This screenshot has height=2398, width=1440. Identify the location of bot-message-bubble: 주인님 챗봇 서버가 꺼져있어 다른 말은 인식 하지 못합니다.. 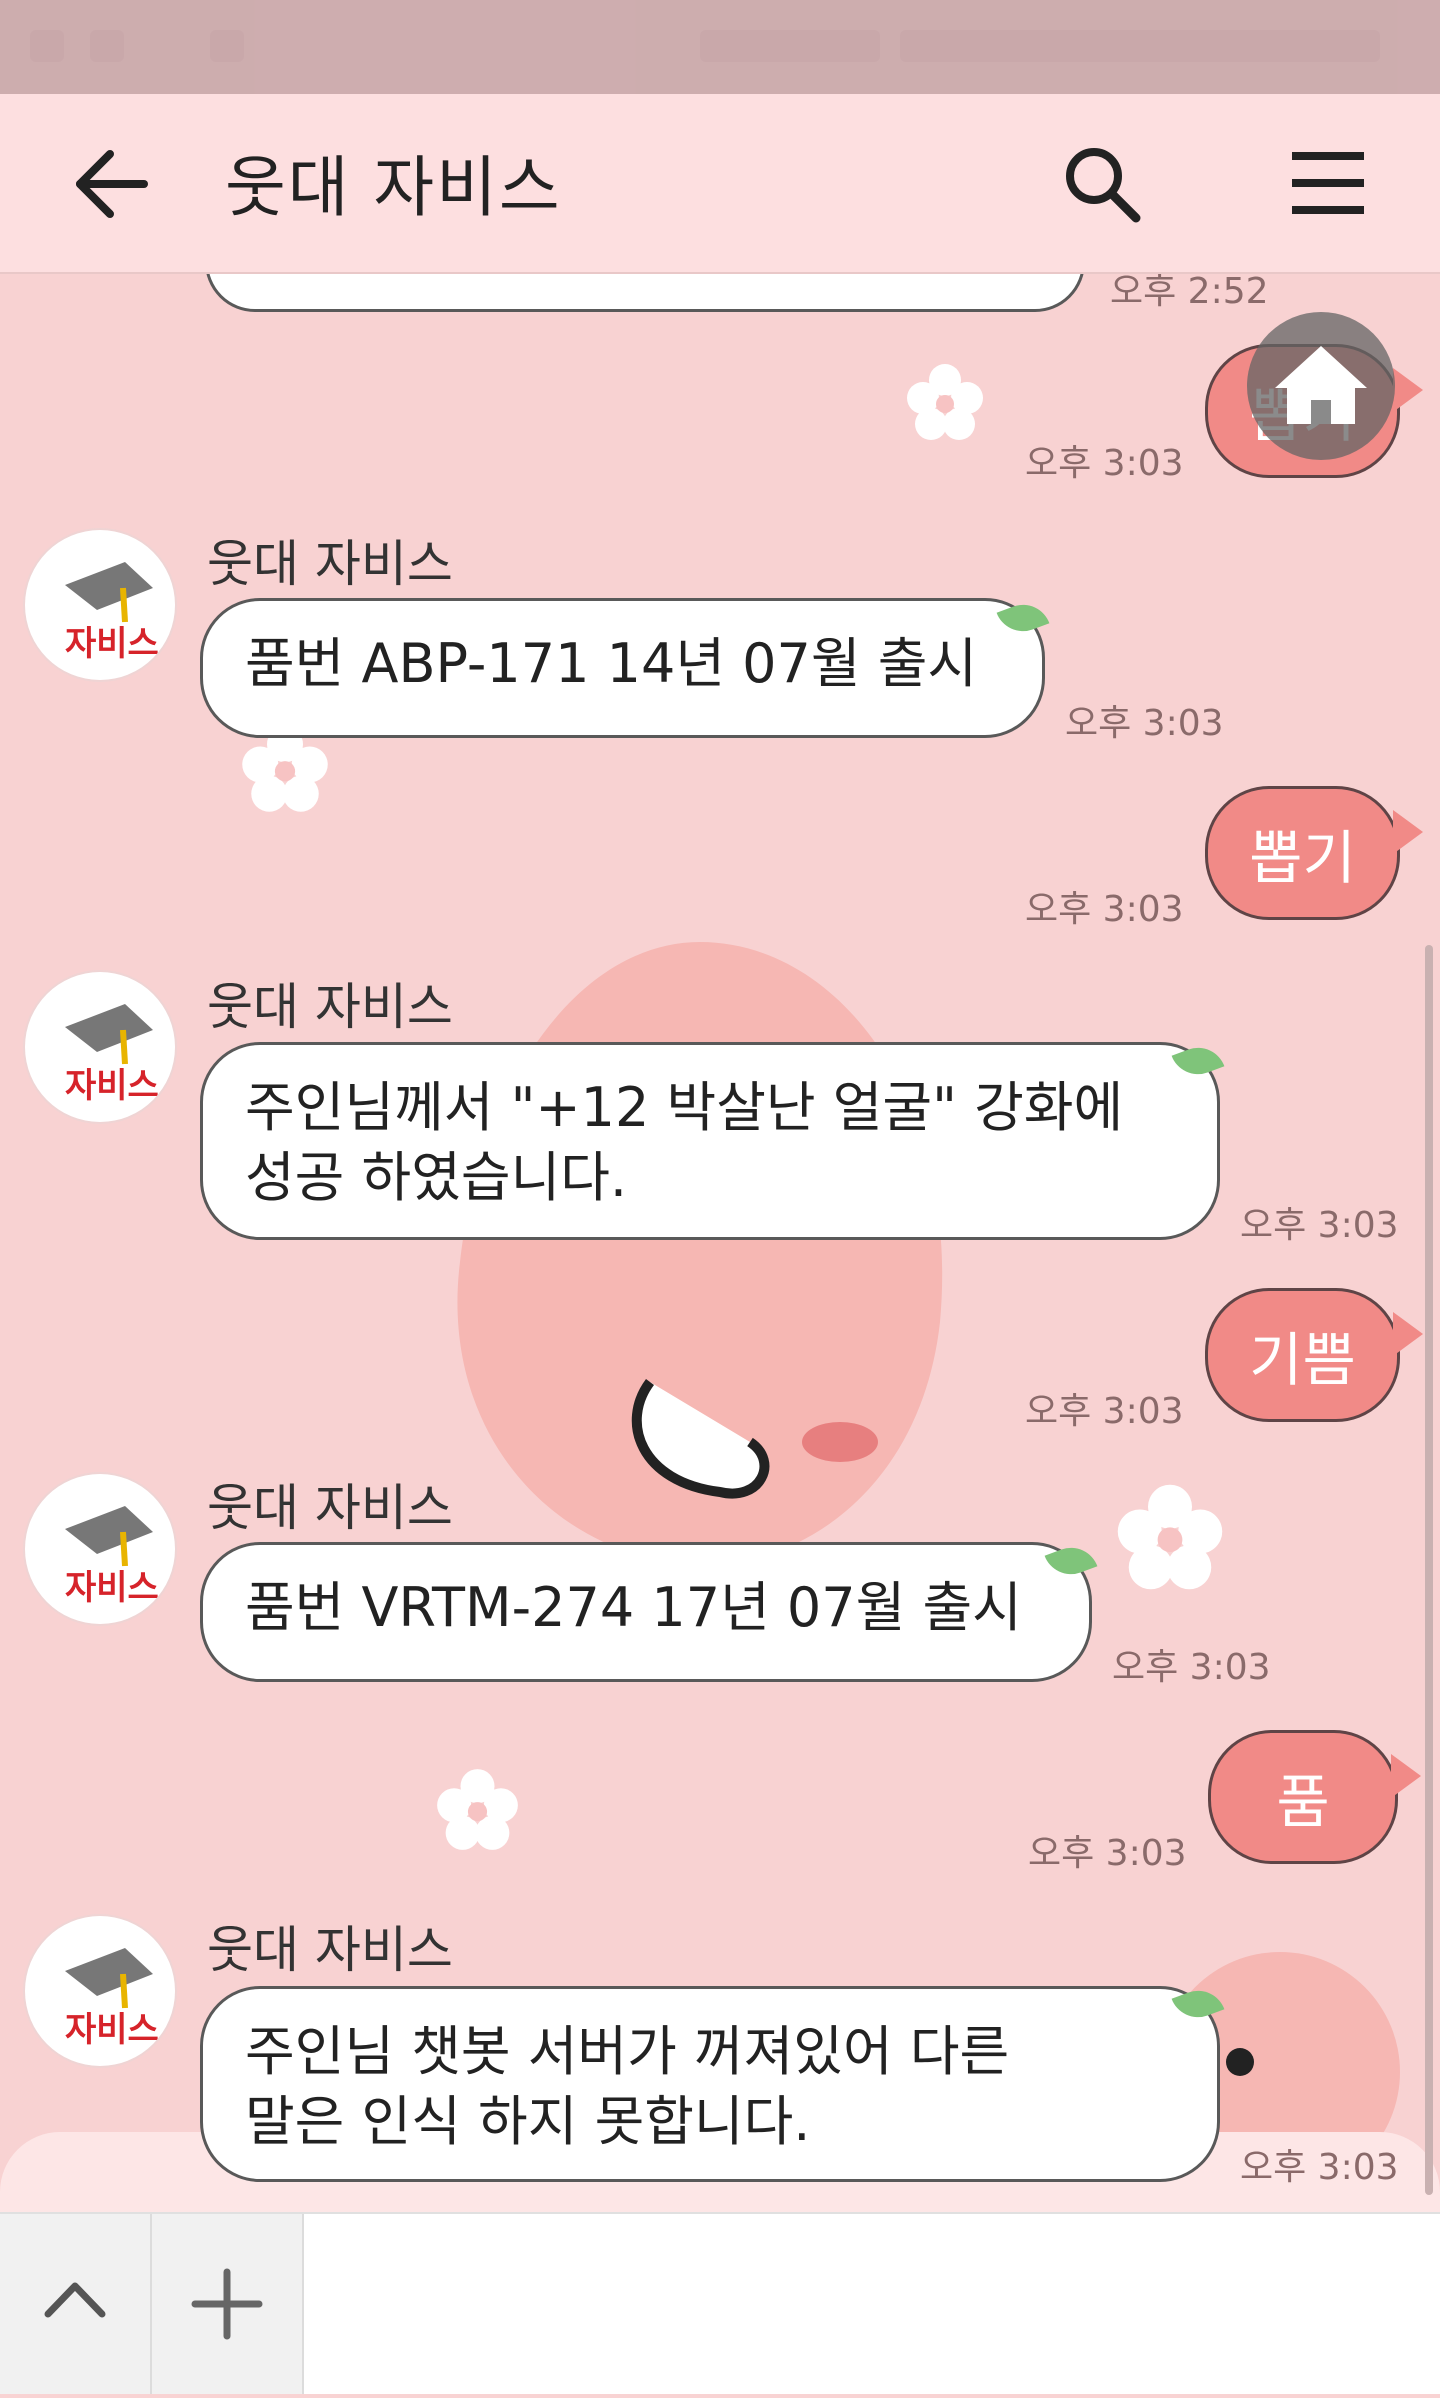
(710, 2084).